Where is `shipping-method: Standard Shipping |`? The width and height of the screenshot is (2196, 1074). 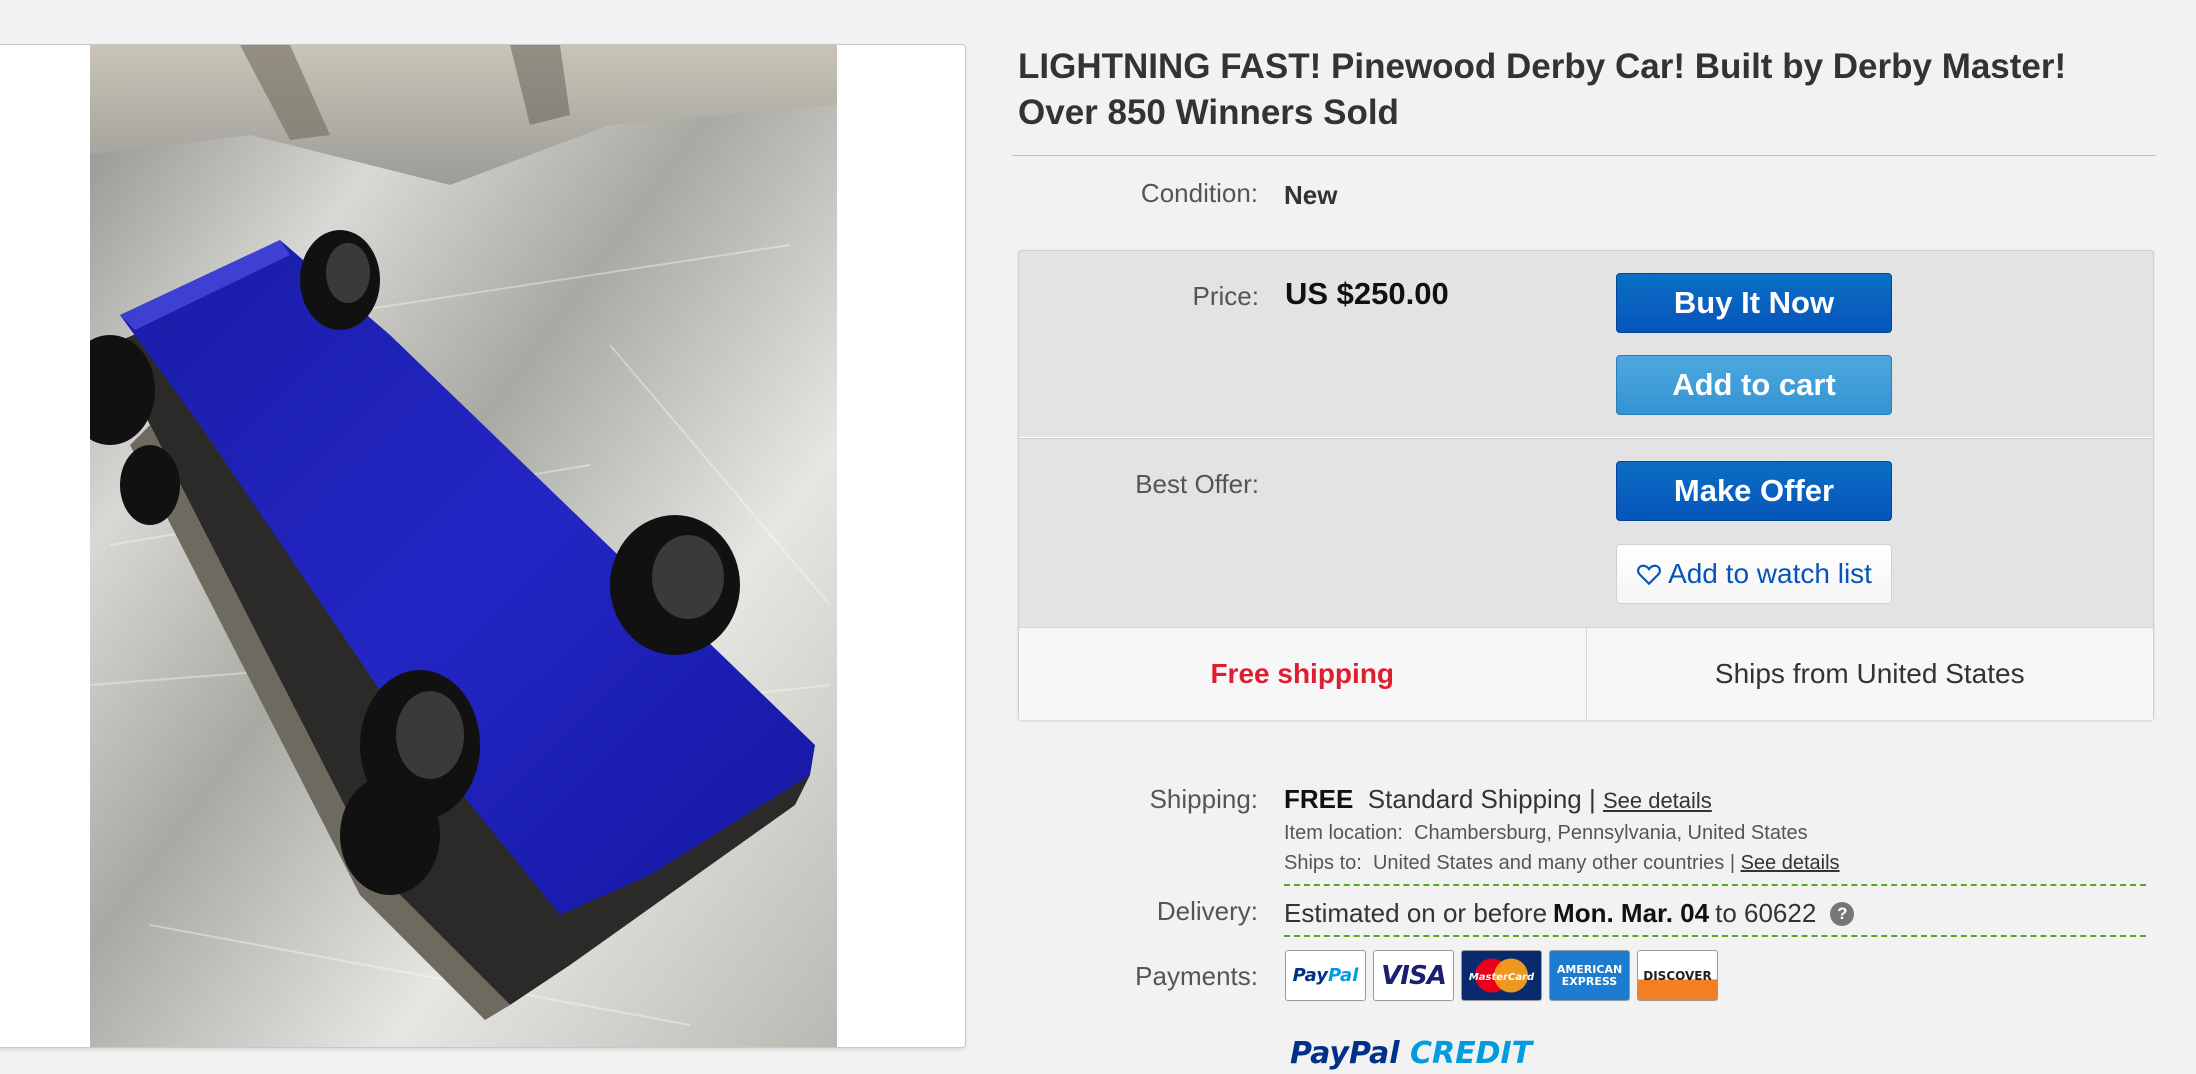
shipping-method: Standard Shipping | is located at coordinates (1481, 799).